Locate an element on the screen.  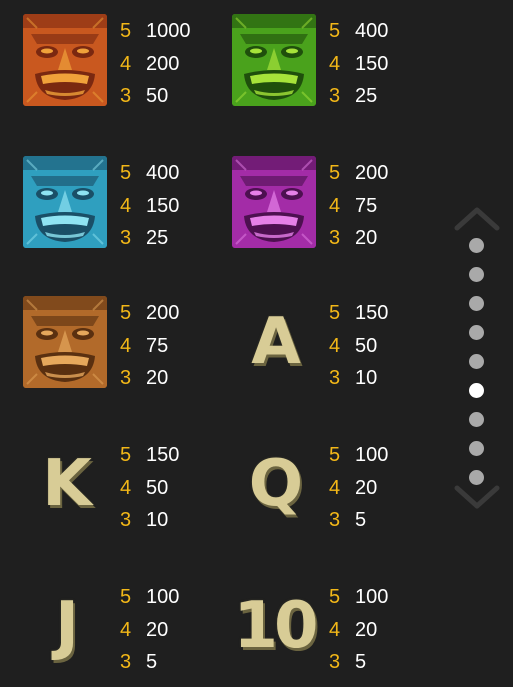
letter-j-icon: J is located at coordinates (67, 626).